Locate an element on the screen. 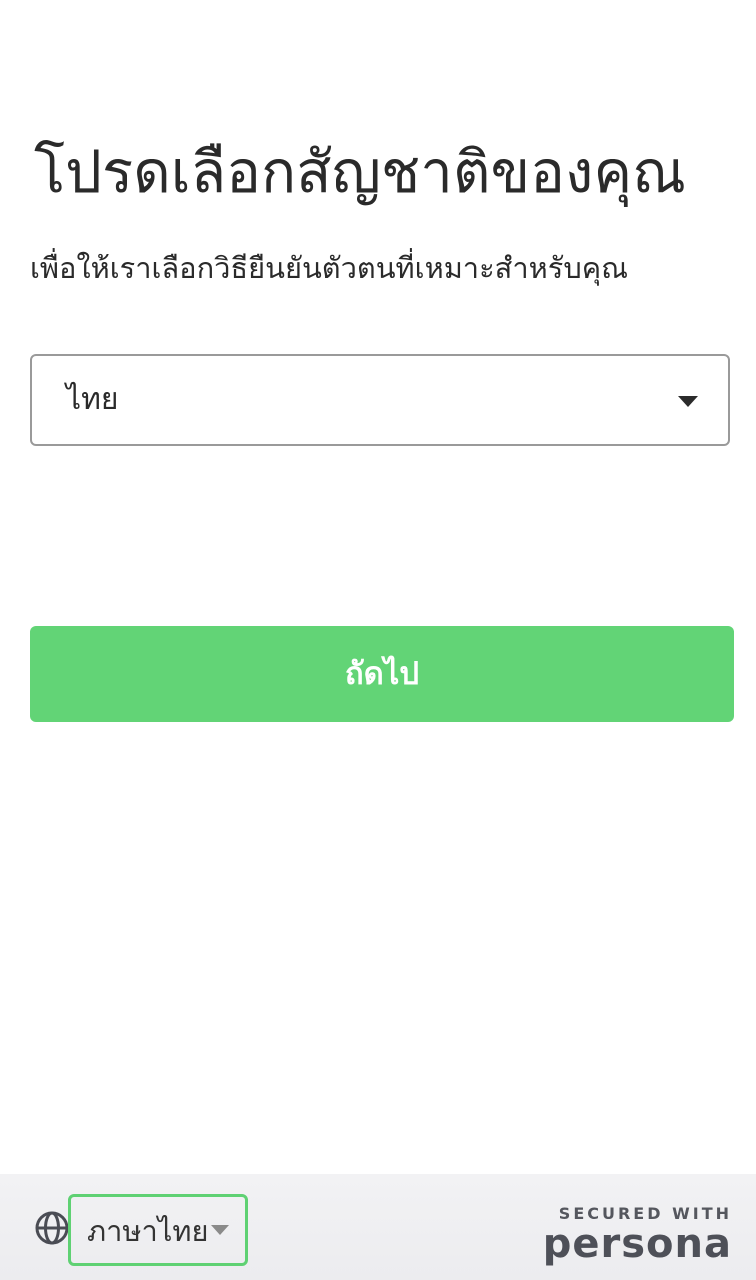 This screenshot has width=756, height=1280. secured-with-persona: SECURED WITH persona is located at coordinates (637, 1234).